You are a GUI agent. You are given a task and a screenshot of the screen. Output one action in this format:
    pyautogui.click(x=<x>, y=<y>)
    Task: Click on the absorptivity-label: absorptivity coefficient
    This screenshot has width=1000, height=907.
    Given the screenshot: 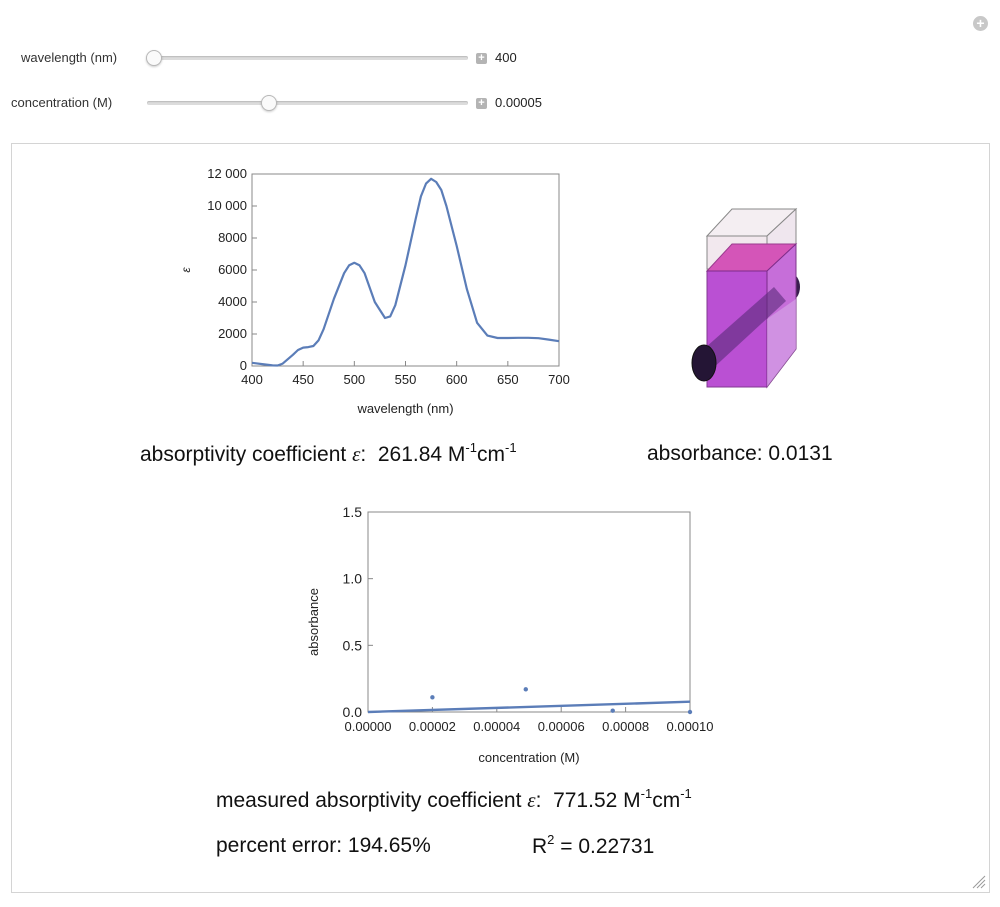 What is the action you would take?
    pyautogui.click(x=243, y=454)
    